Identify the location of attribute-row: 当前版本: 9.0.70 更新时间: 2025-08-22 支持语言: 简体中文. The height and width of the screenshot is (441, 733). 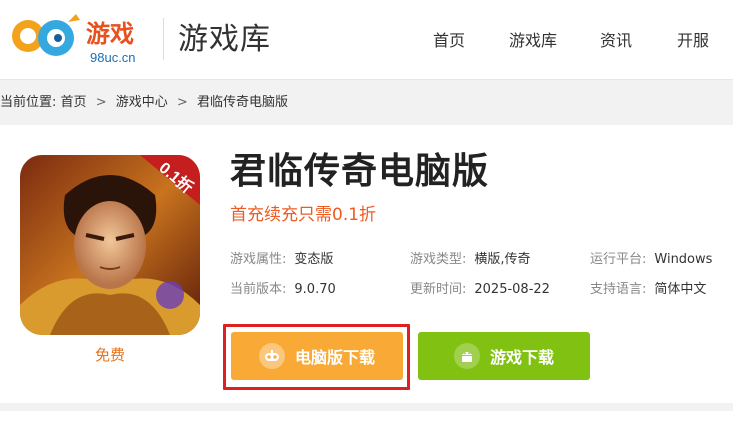
(480, 290).